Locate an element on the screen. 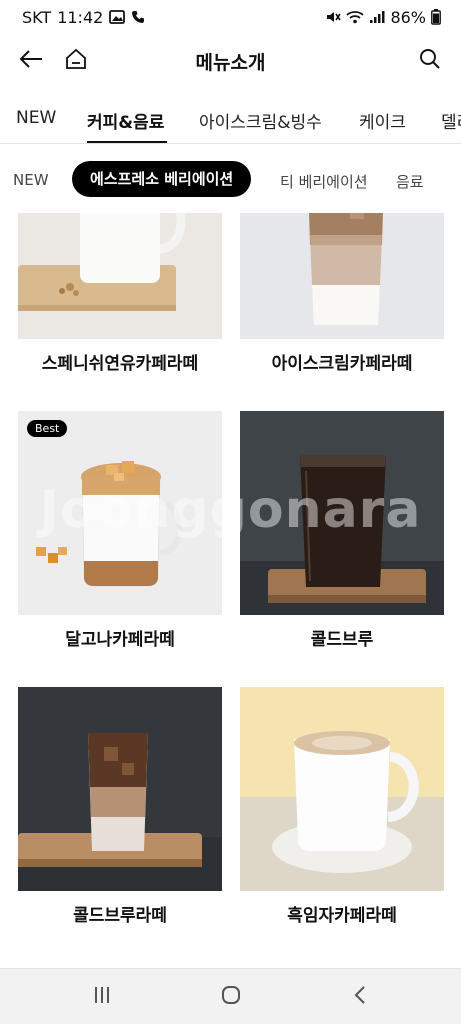  tab-deli: 델리 is located at coordinates (451, 120).